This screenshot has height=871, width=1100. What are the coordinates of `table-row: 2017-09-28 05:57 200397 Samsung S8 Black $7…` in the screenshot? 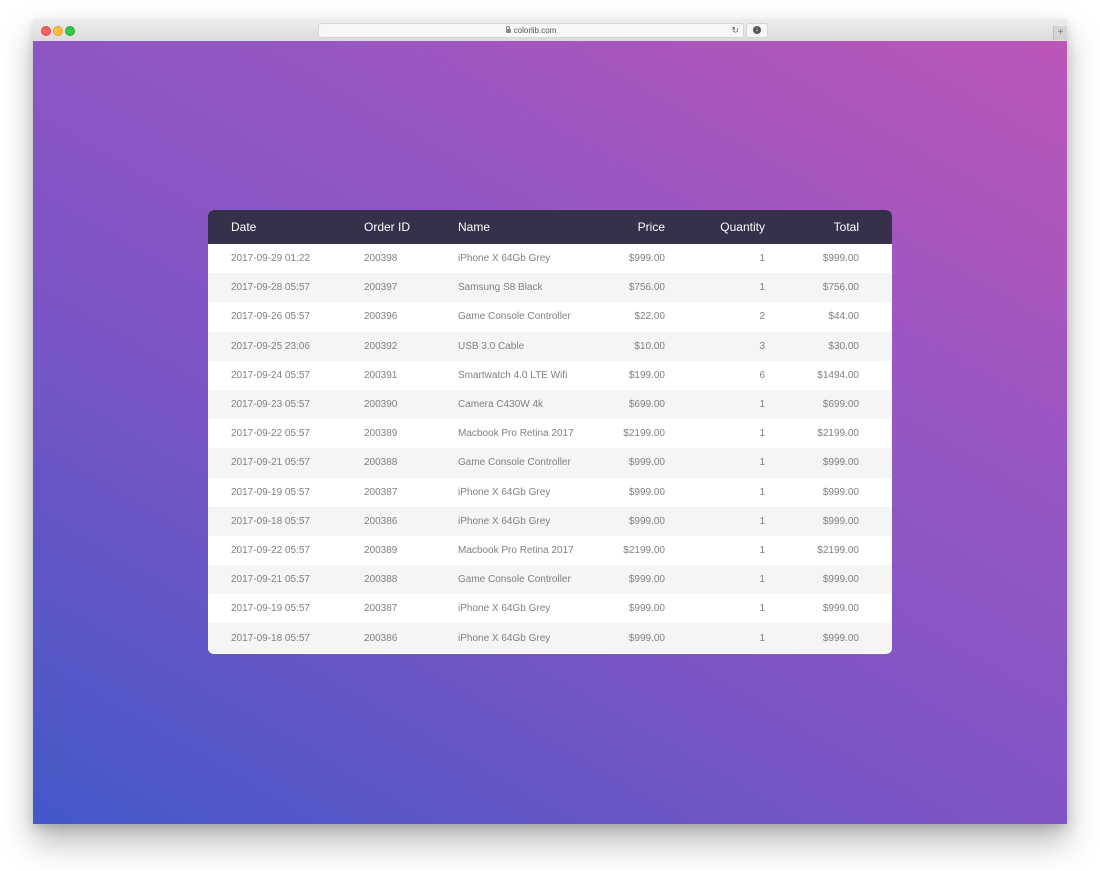 It's located at (550, 288).